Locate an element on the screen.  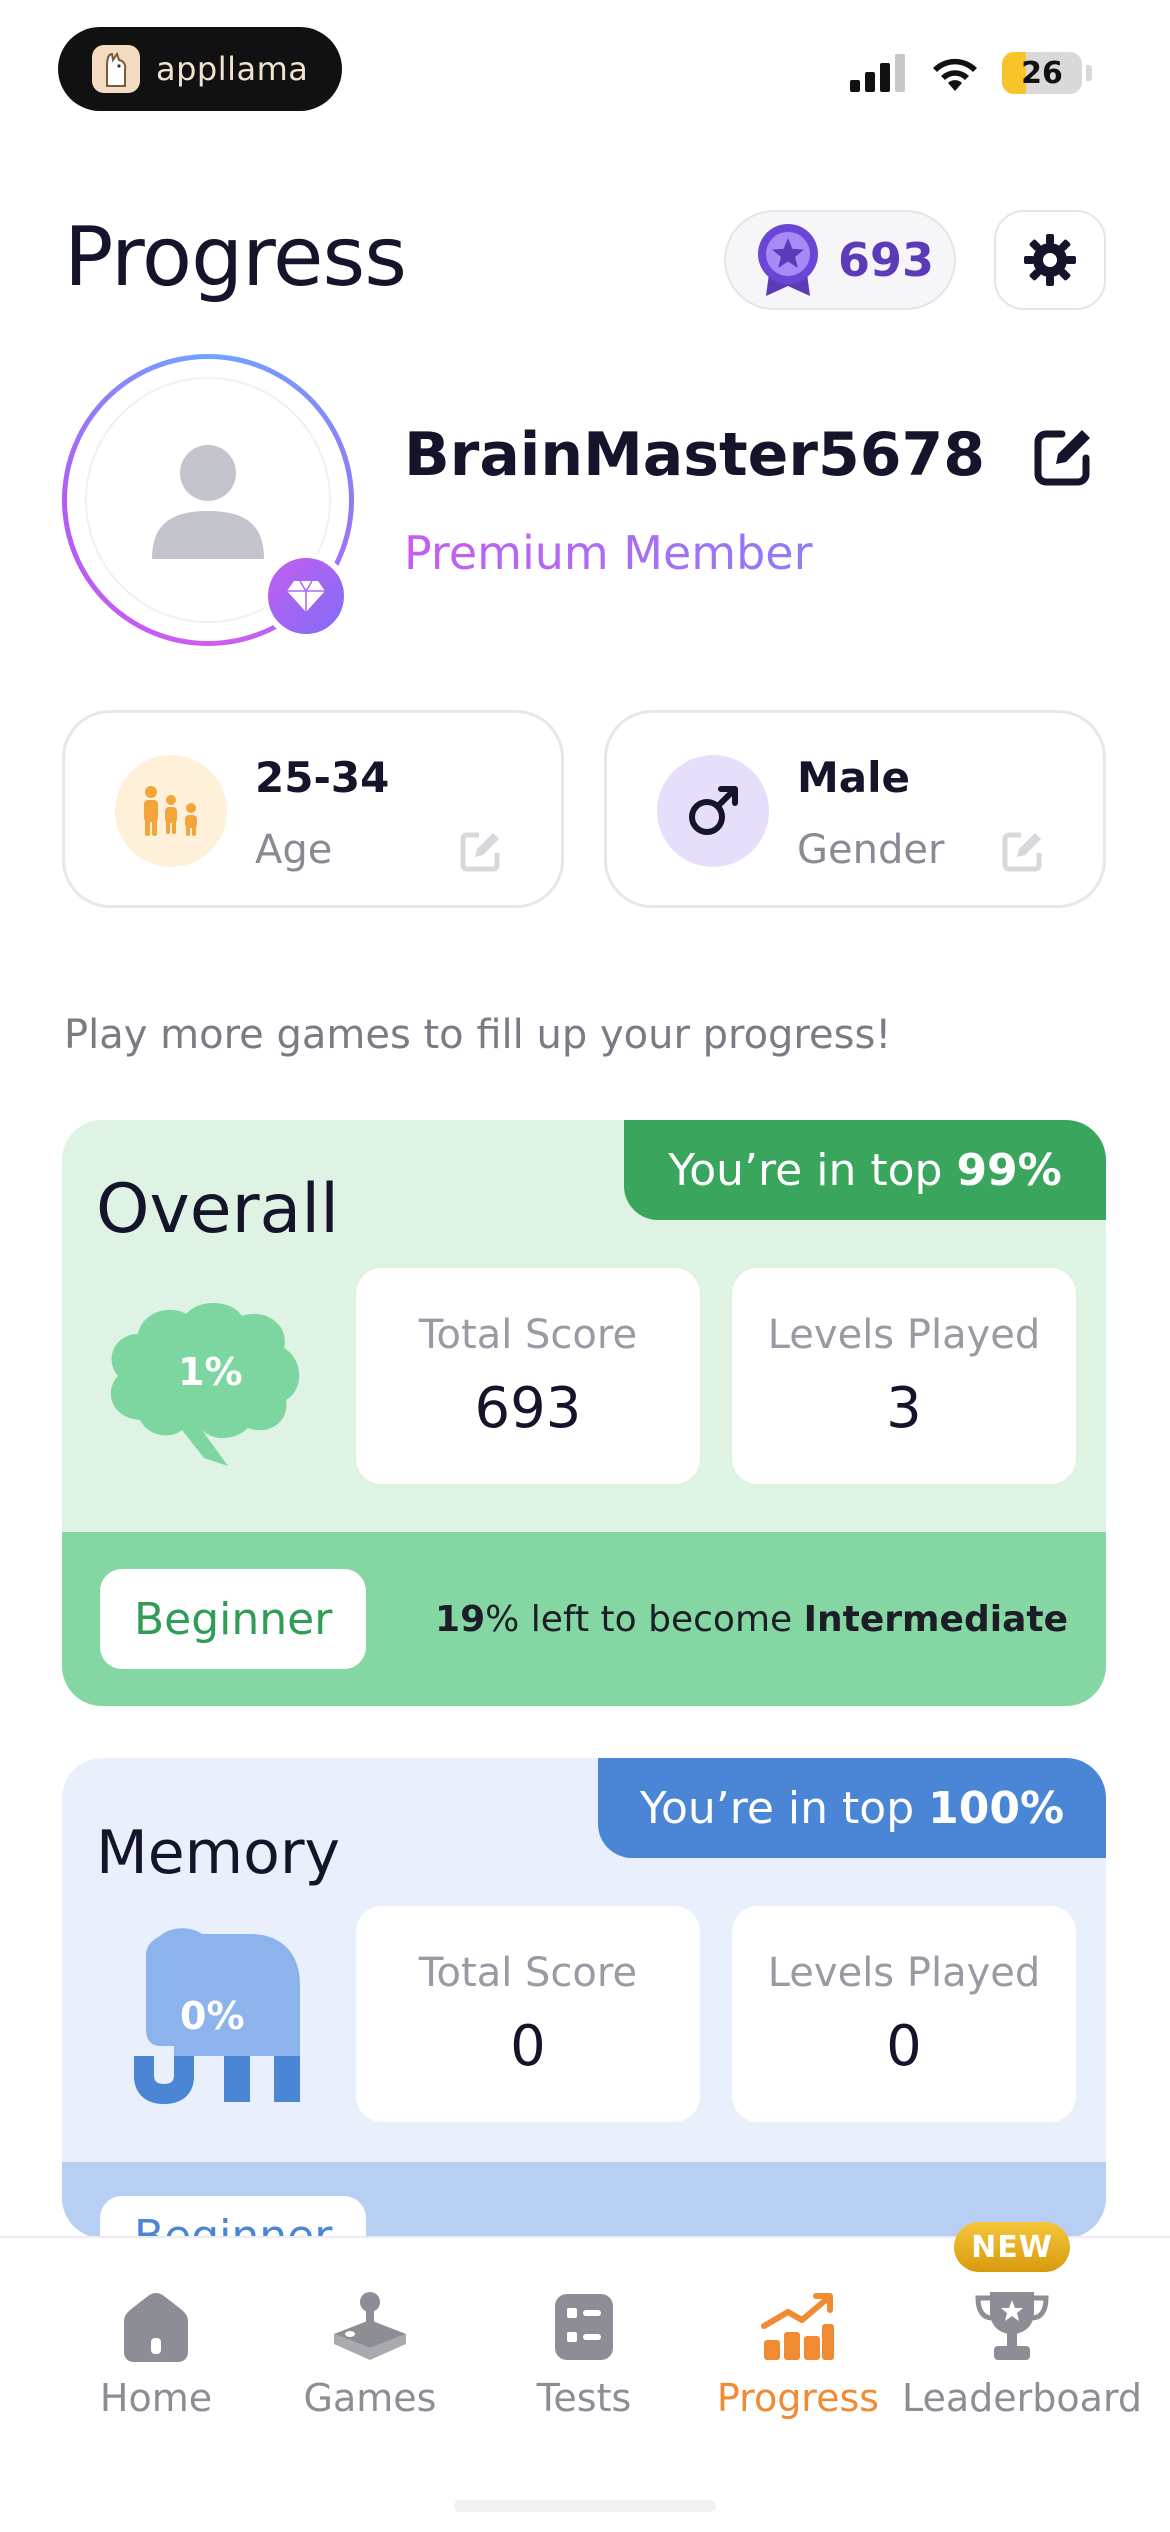
gender-label: Gender is located at coordinates (871, 850).